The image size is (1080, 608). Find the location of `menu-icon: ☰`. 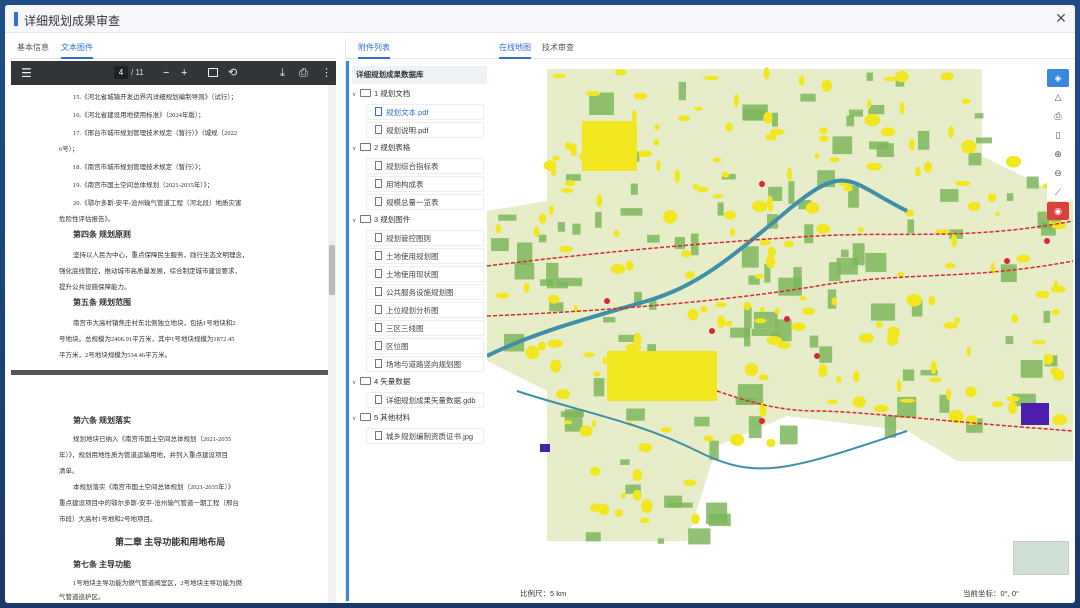

menu-icon: ☰ is located at coordinates (26, 73).